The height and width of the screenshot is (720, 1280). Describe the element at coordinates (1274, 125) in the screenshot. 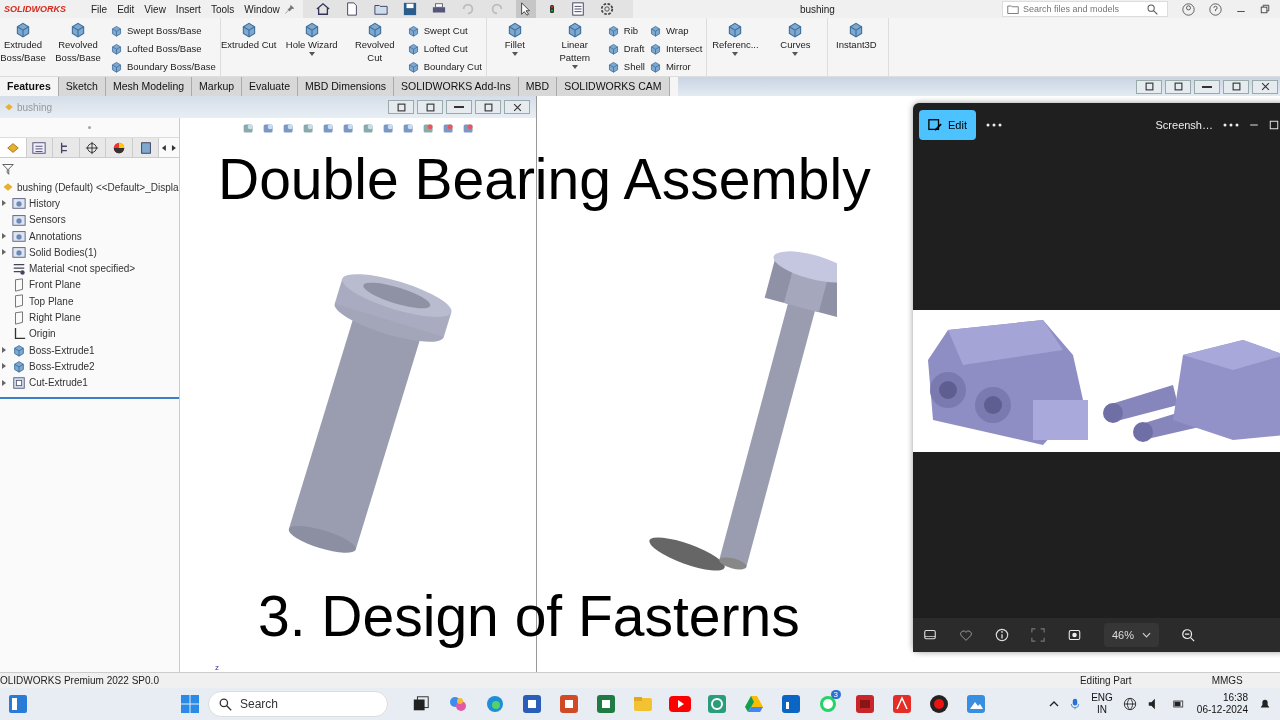

I see `maximize-icon` at that location.